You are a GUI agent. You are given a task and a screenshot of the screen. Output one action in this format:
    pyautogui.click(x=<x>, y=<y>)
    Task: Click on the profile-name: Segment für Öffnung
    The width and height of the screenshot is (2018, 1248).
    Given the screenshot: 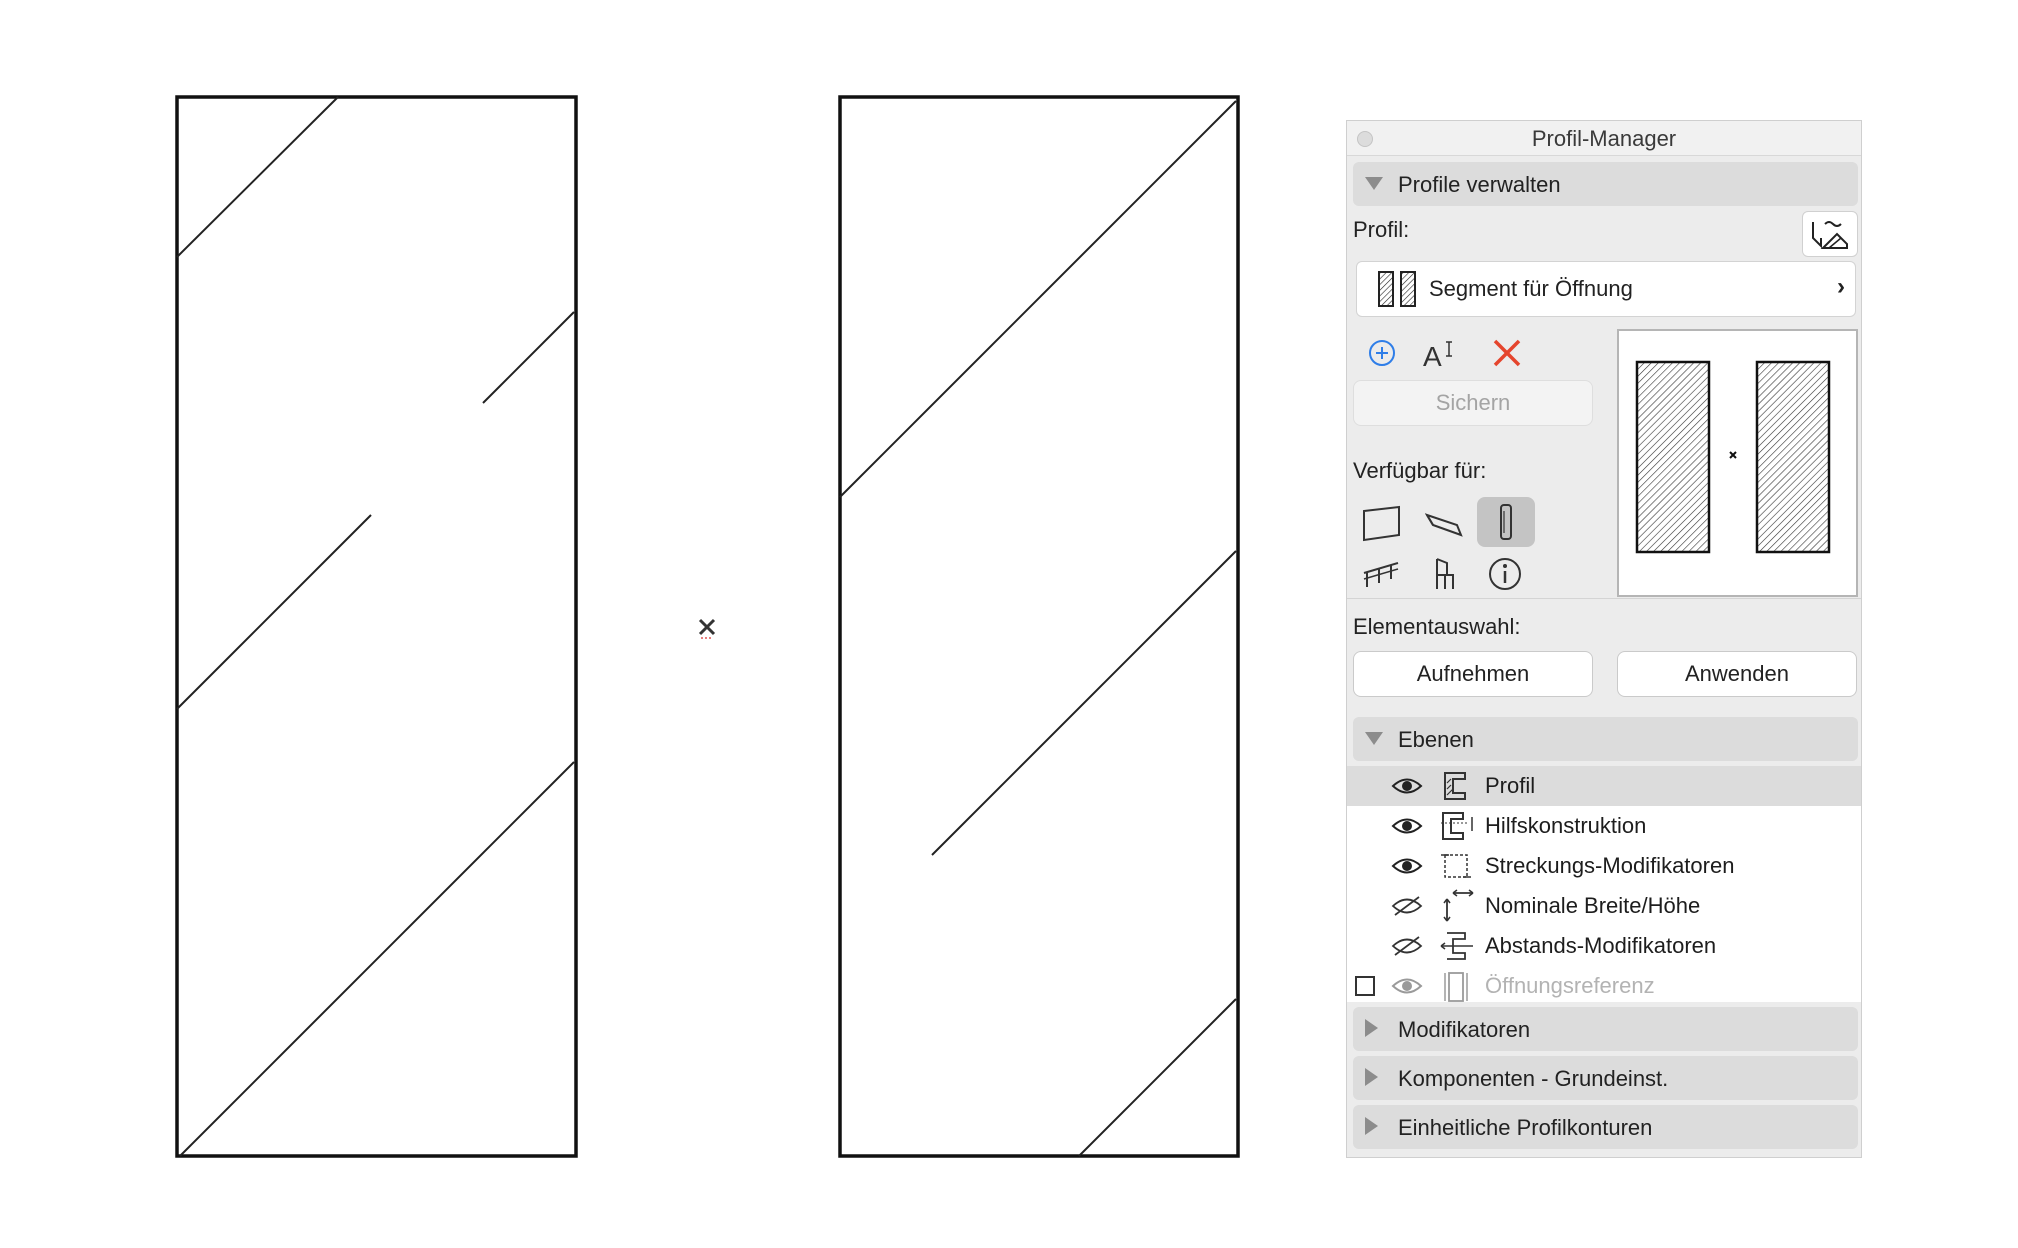 What is the action you would take?
    pyautogui.click(x=1531, y=288)
    